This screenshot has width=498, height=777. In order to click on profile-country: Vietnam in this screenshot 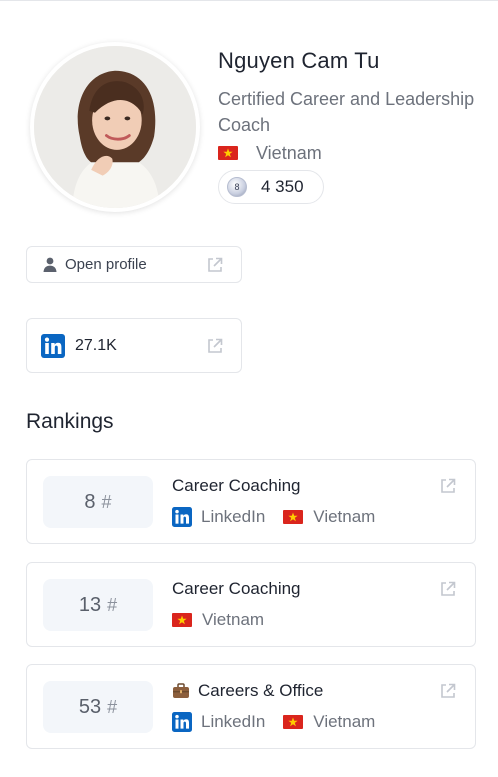, I will do `click(270, 153)`.